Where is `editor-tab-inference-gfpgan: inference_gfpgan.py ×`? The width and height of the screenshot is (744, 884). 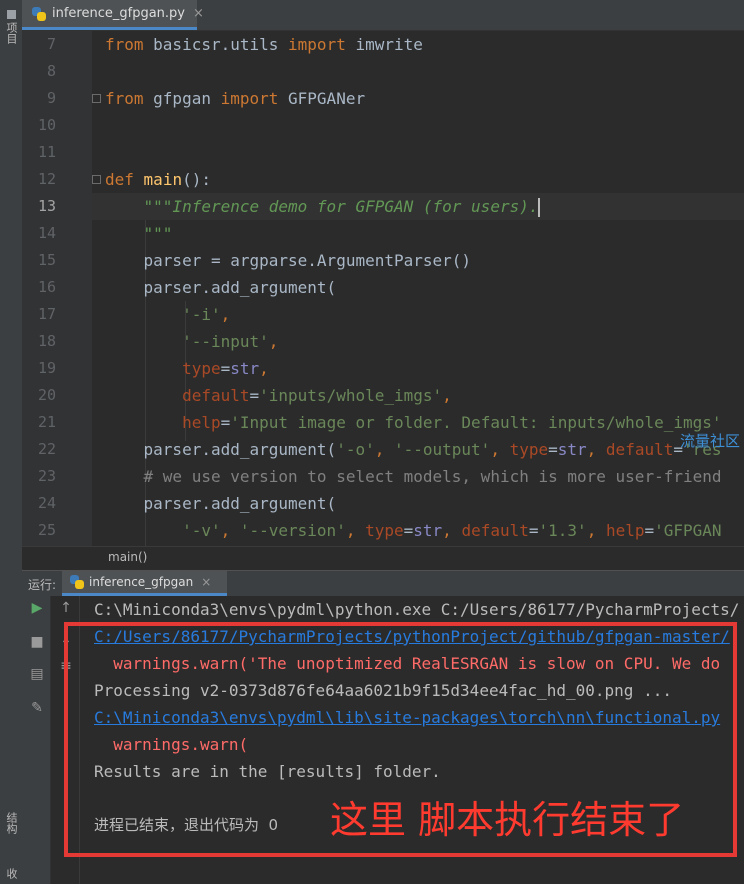 editor-tab-inference-gfpgan: inference_gfpgan.py × is located at coordinates (113, 15).